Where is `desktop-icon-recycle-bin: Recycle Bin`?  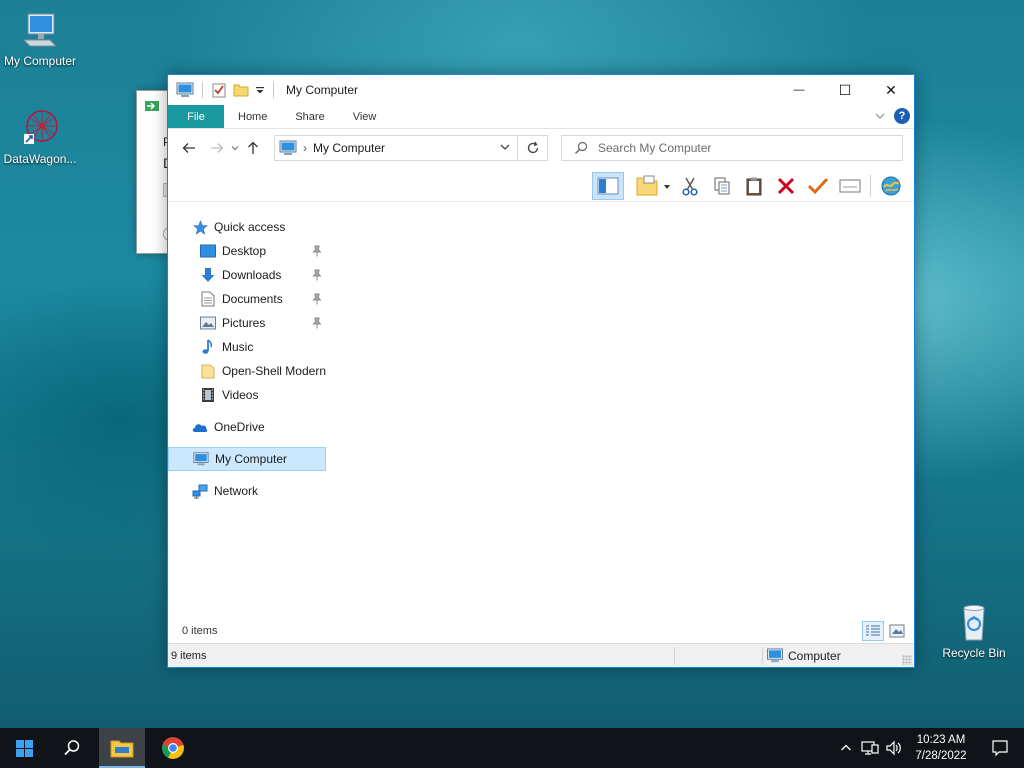
desktop-icon-recycle-bin: Recycle Bin is located at coordinates (974, 631).